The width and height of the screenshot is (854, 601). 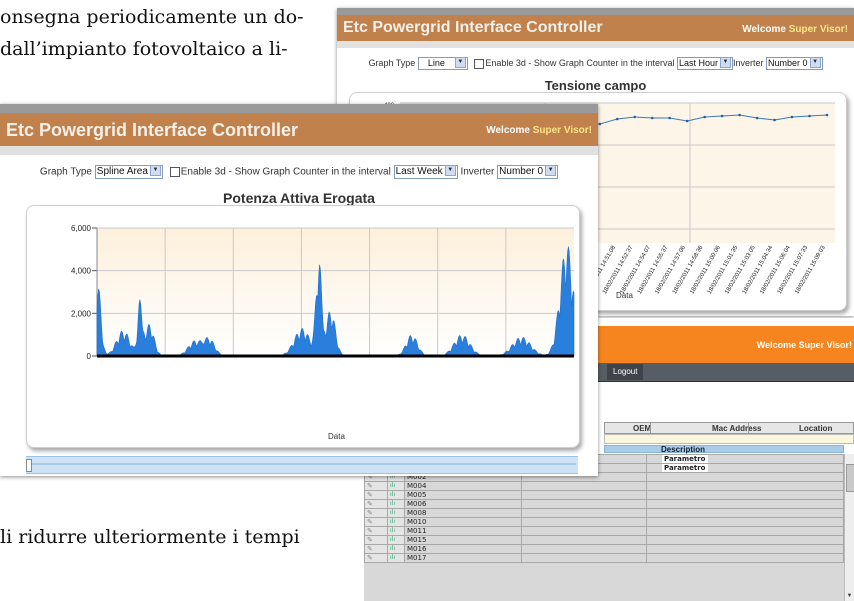 I want to click on device-name-cell: M011, so click(x=463, y=531).